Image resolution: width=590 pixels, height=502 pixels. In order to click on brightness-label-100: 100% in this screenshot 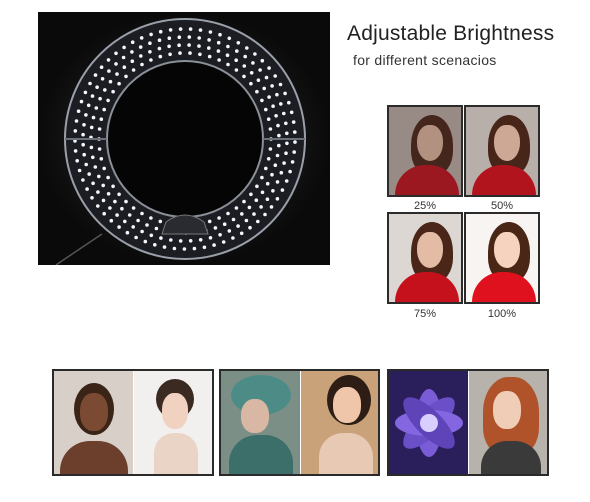, I will do `click(502, 314)`.